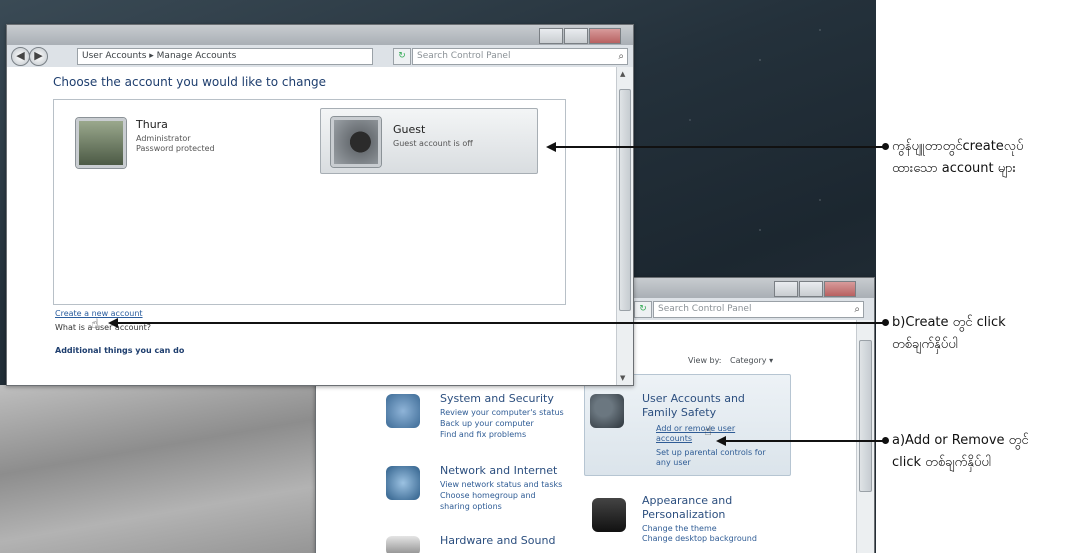 Image resolution: width=1074 pixels, height=553 pixels. Describe the element at coordinates (103, 327) in the screenshot. I see `what-is-user-account-link: What is a user account?` at that location.